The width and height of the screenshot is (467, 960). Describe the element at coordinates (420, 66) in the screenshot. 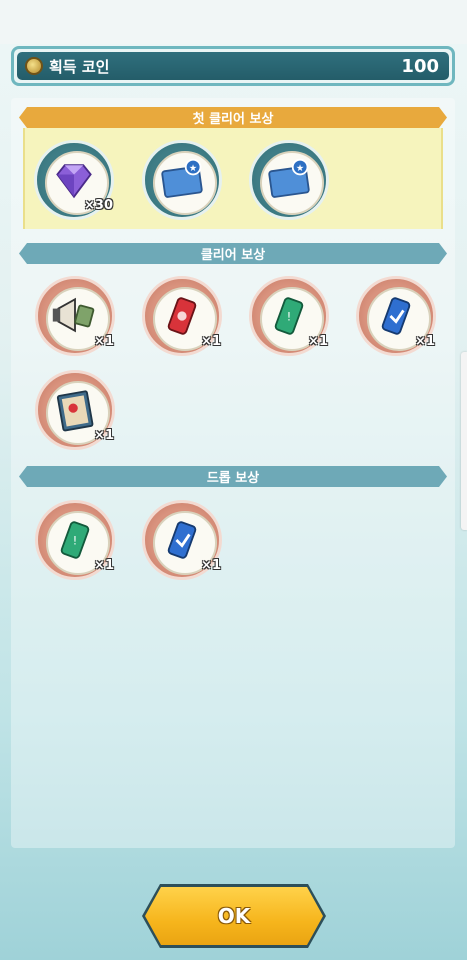

I see `coin-value: 100` at that location.